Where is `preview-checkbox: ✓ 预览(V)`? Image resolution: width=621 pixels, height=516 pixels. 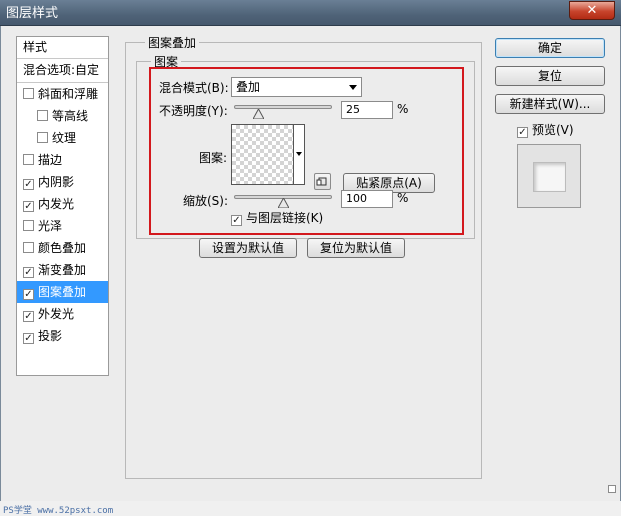
preview-checkbox: ✓ 预览(V) is located at coordinates (545, 129).